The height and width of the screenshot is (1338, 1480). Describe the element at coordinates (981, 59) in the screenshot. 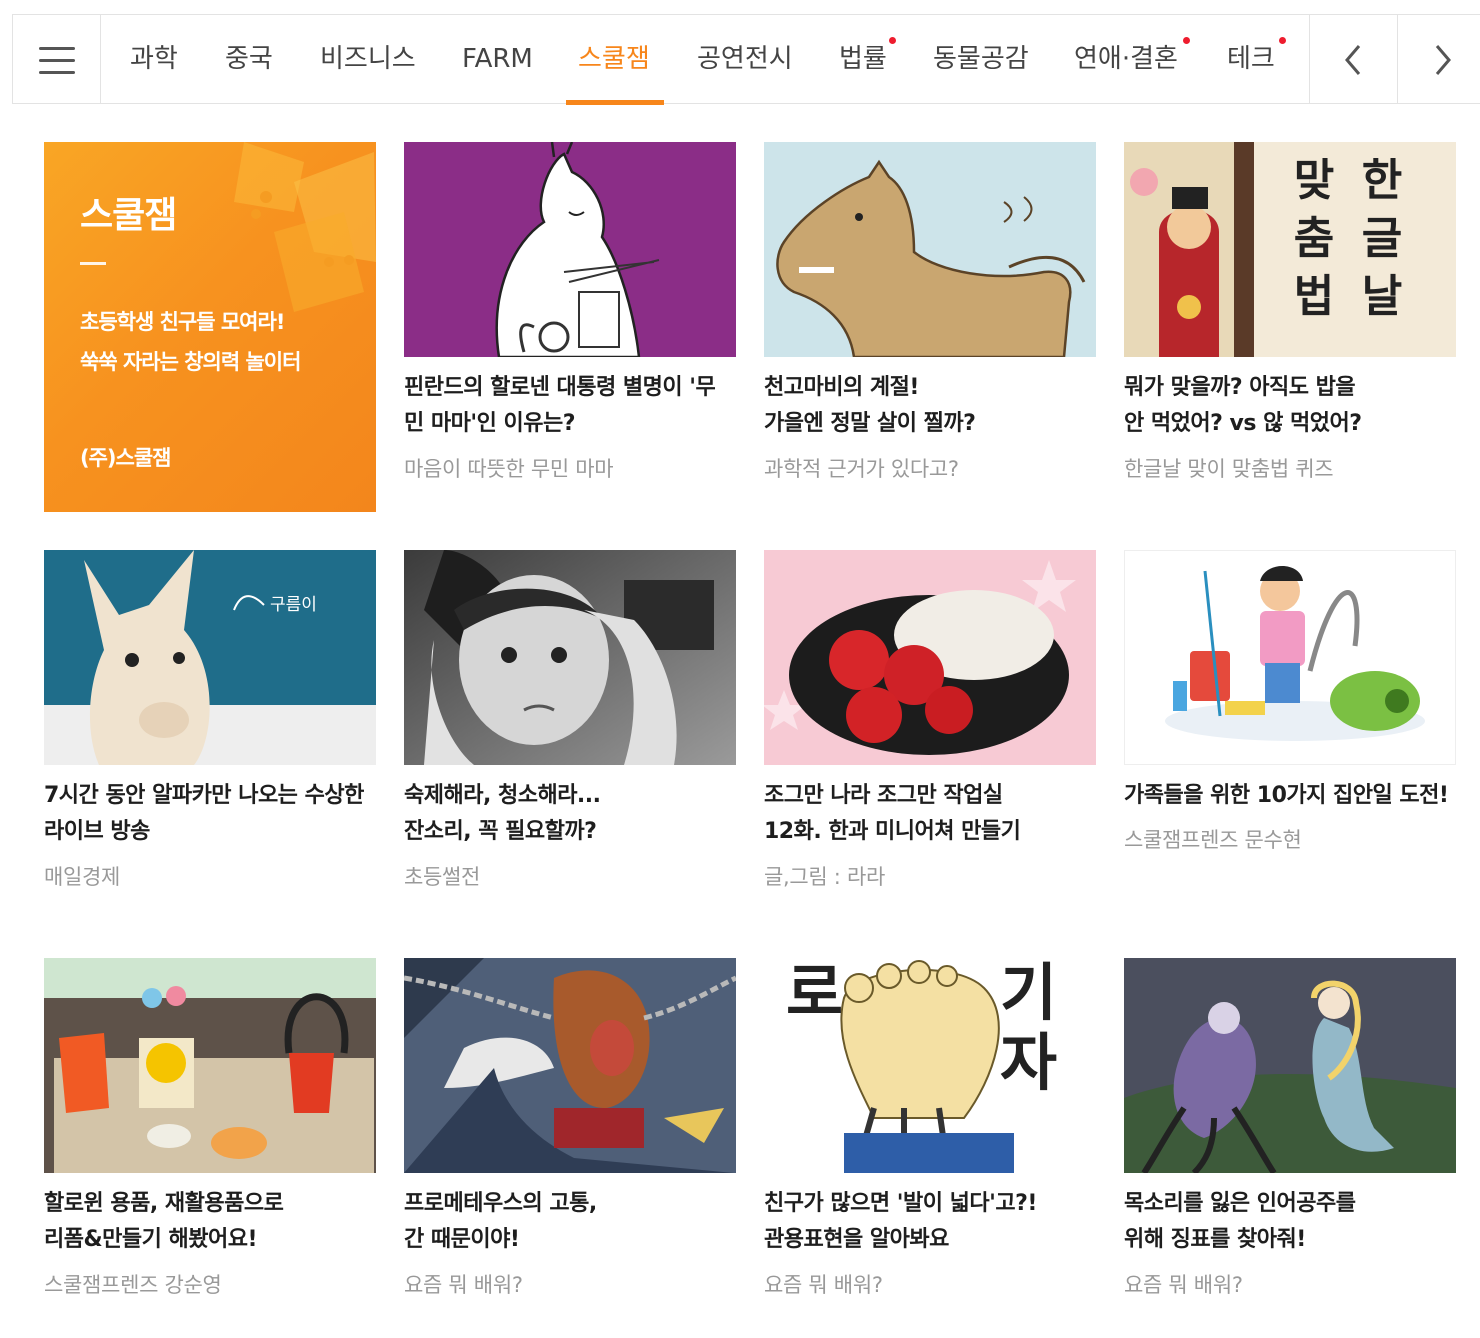

I see `tab-animals: 동물공감` at that location.